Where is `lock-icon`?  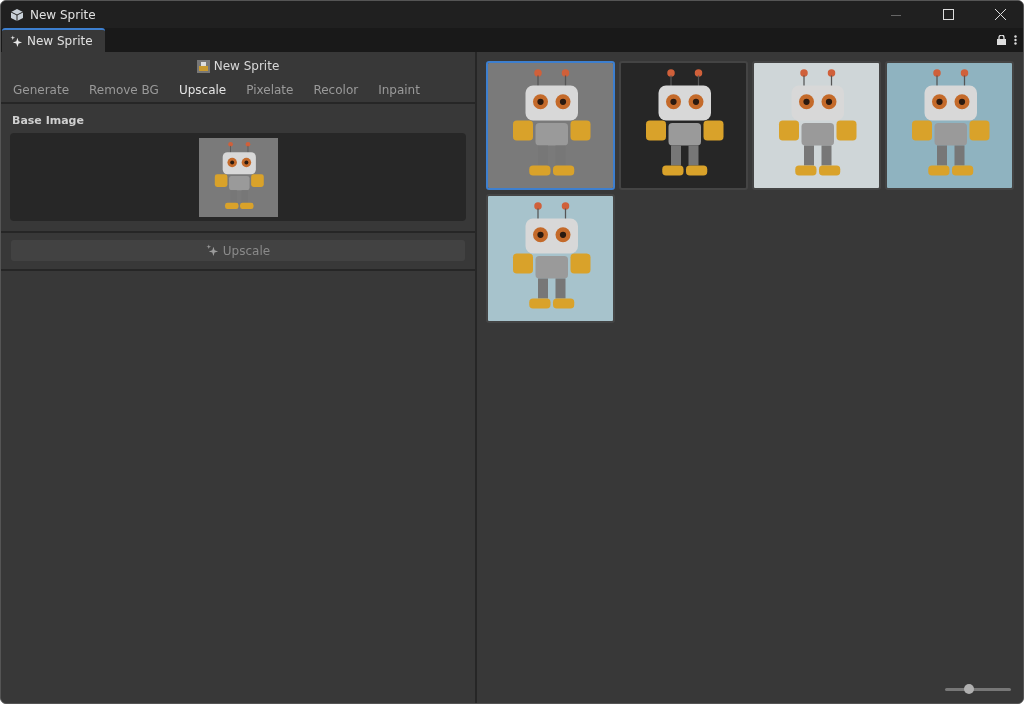 lock-icon is located at coordinates (1001, 40).